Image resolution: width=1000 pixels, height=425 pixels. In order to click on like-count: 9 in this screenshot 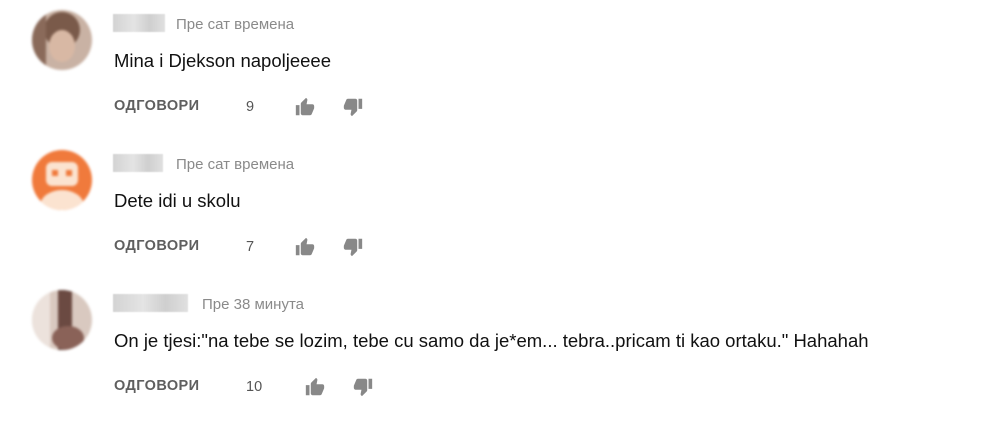, I will do `click(250, 107)`.